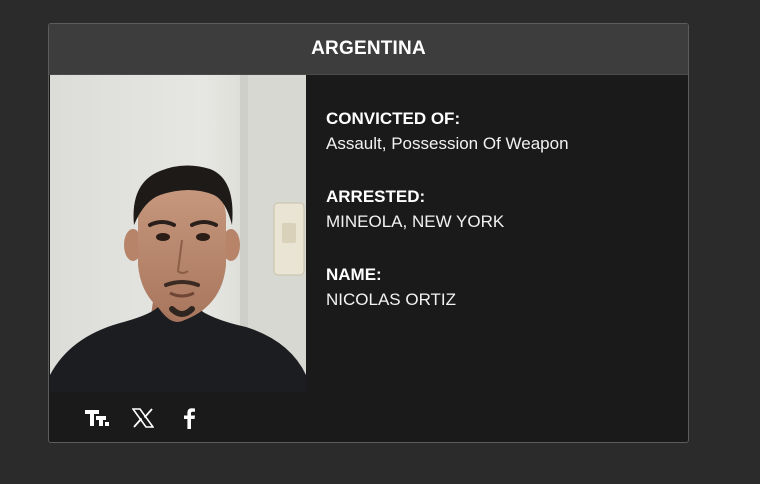 This screenshot has width=760, height=484. Describe the element at coordinates (97, 418) in the screenshot. I see `truth-social-icon` at that location.